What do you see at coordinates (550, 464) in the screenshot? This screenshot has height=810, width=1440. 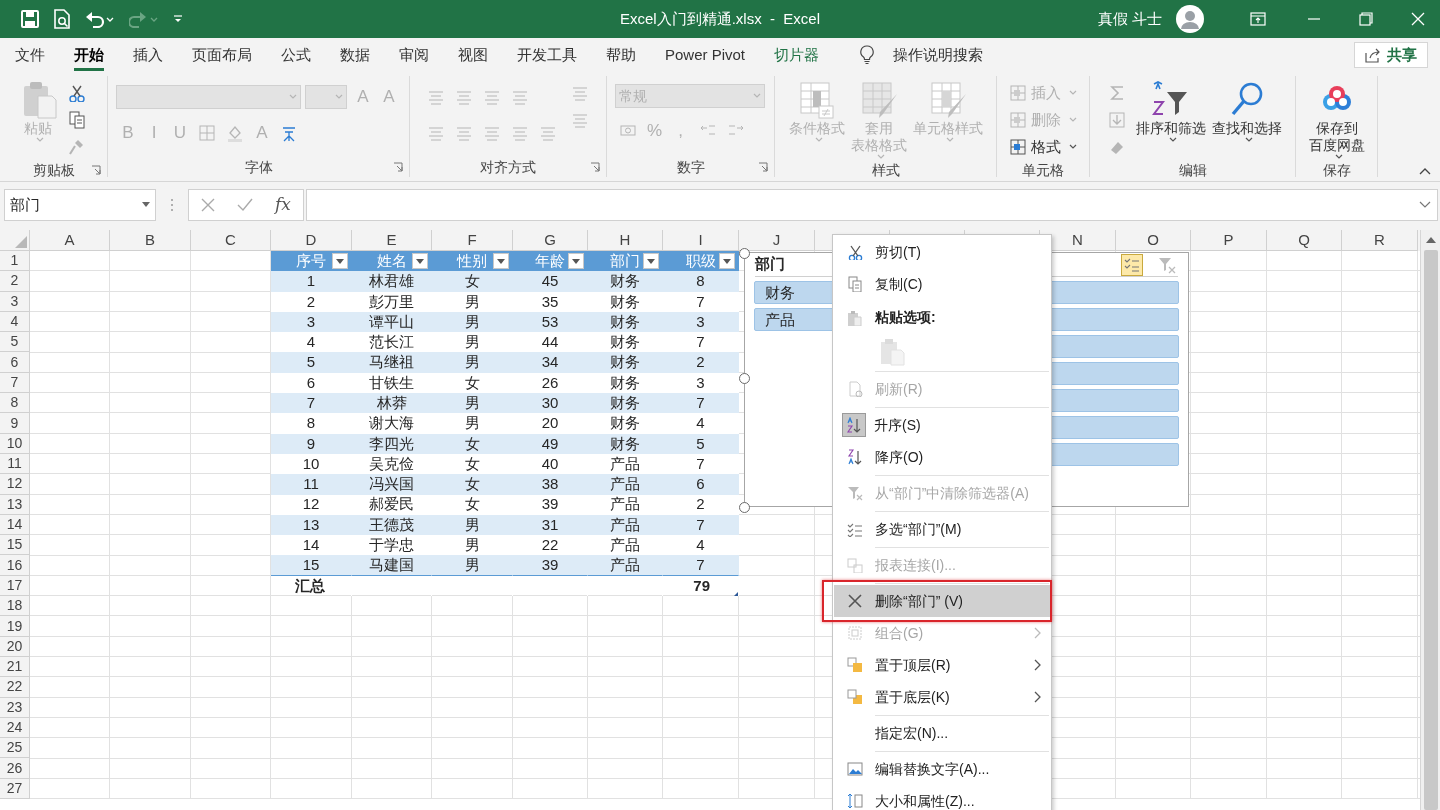 I see `table-cell: 40` at bounding box center [550, 464].